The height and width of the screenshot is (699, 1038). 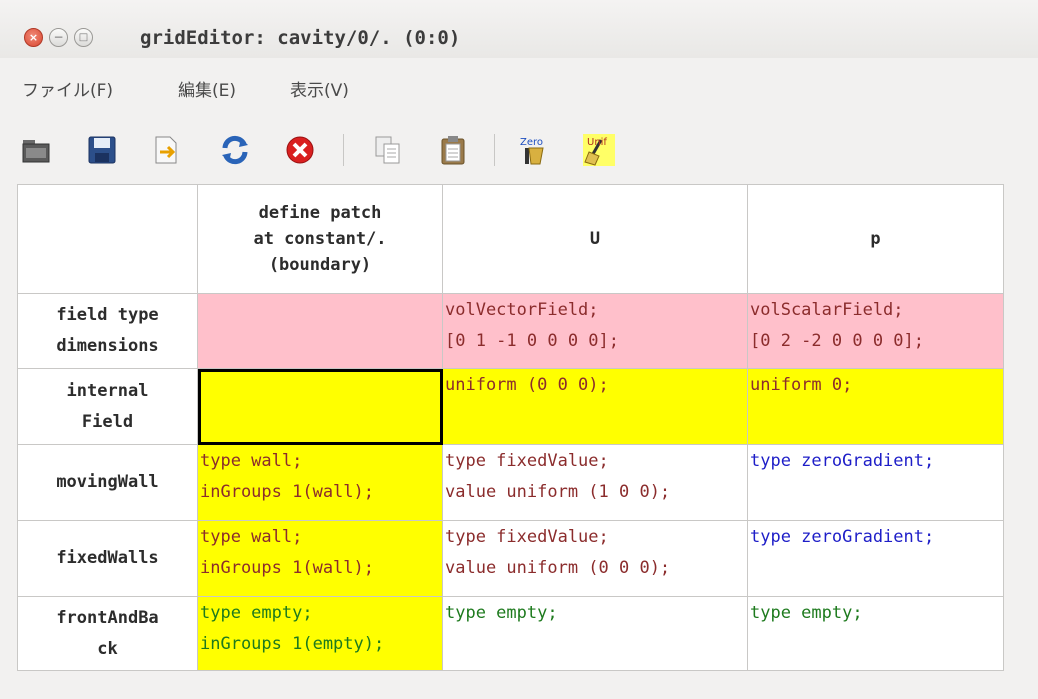 What do you see at coordinates (558, 476) in the screenshot?
I see `grid-cell-text: type fixedValue; value uniform (1 0 0);` at bounding box center [558, 476].